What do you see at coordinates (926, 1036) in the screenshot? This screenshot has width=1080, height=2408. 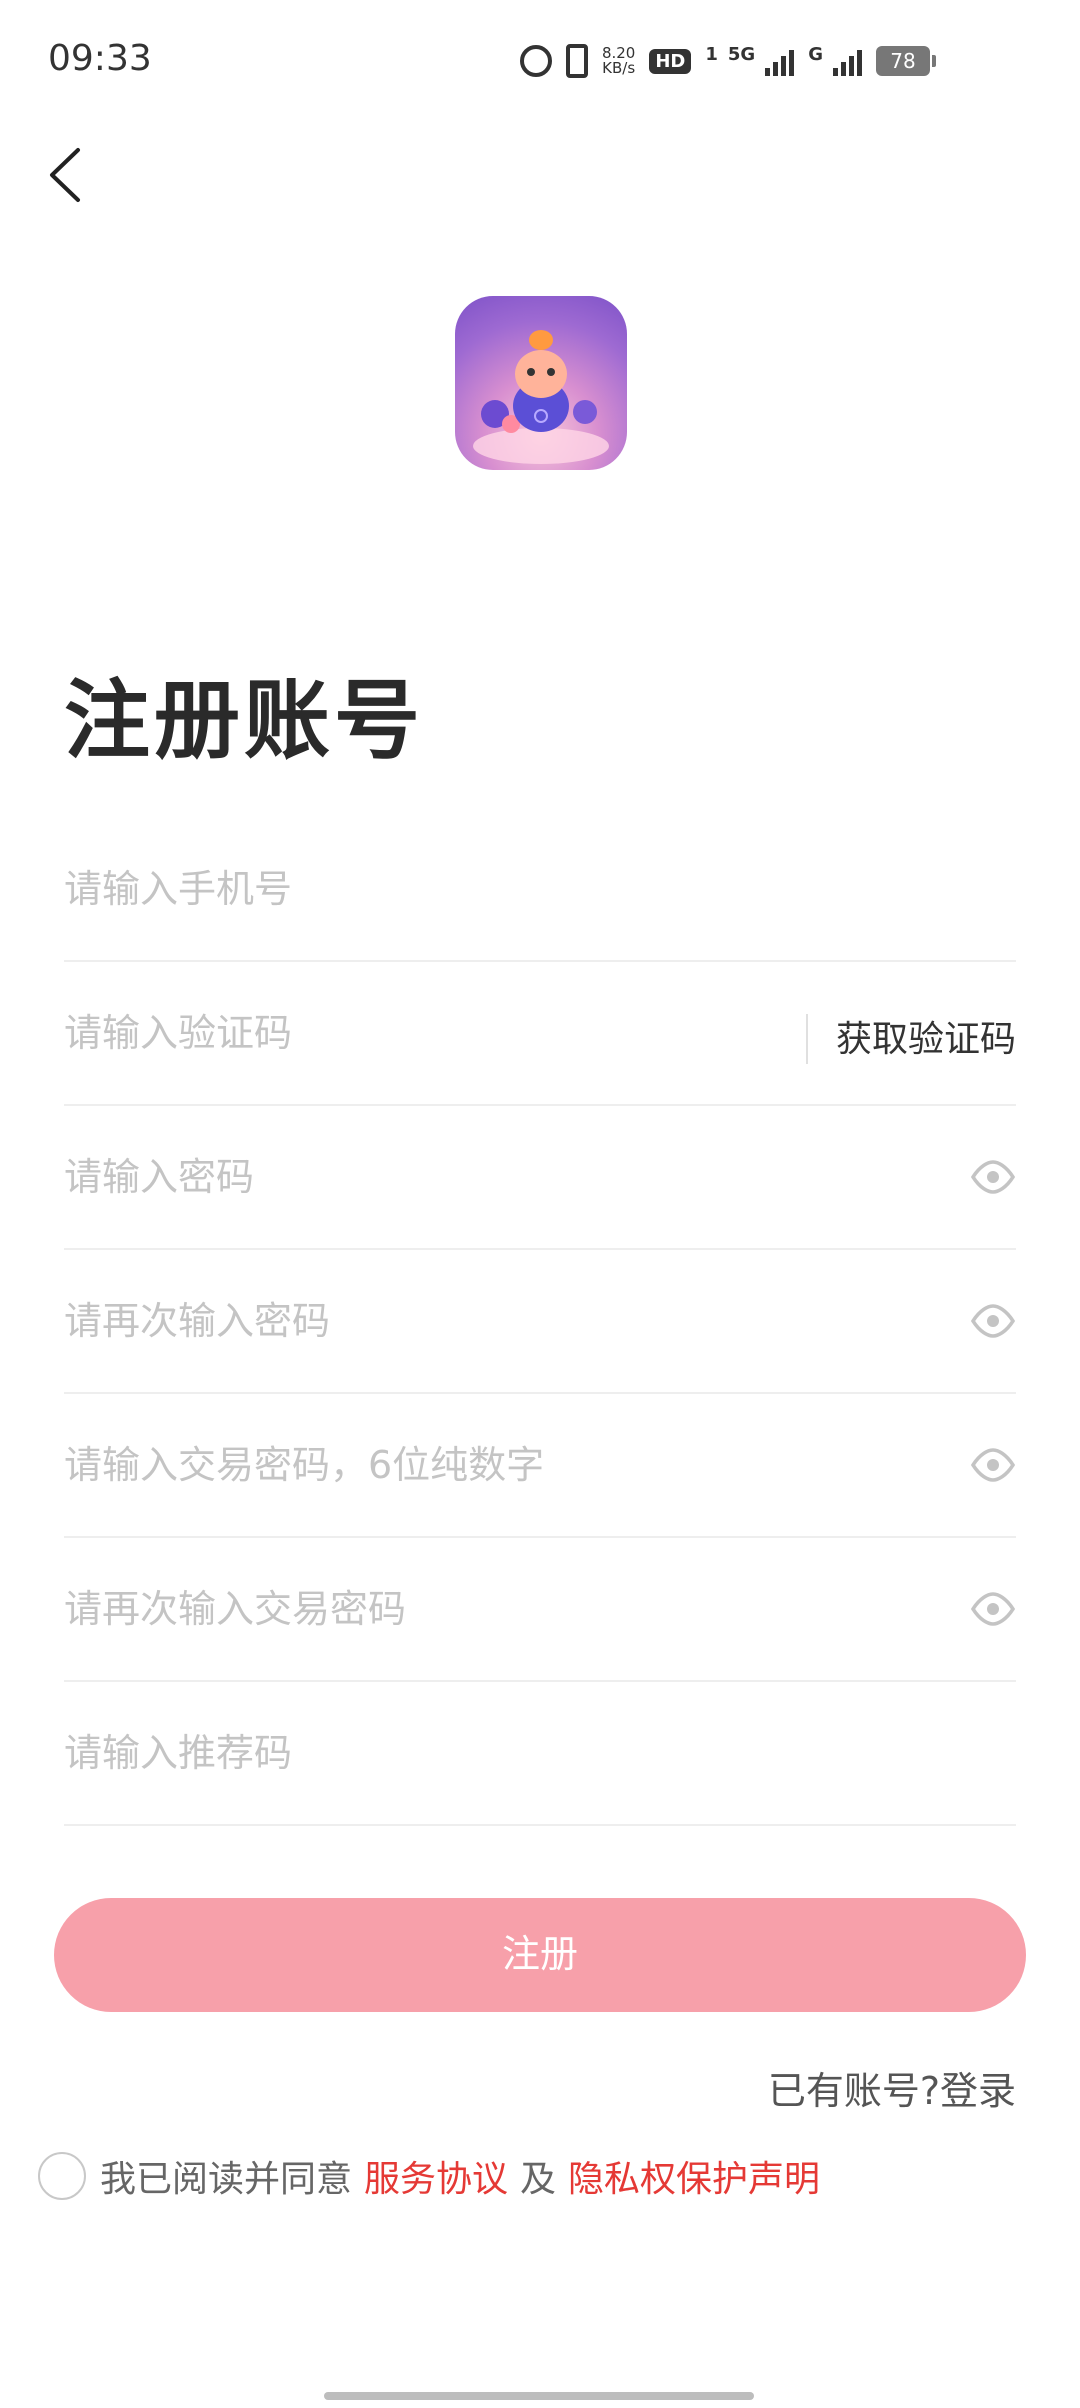 I see `get-code-button: 获取验证码` at bounding box center [926, 1036].